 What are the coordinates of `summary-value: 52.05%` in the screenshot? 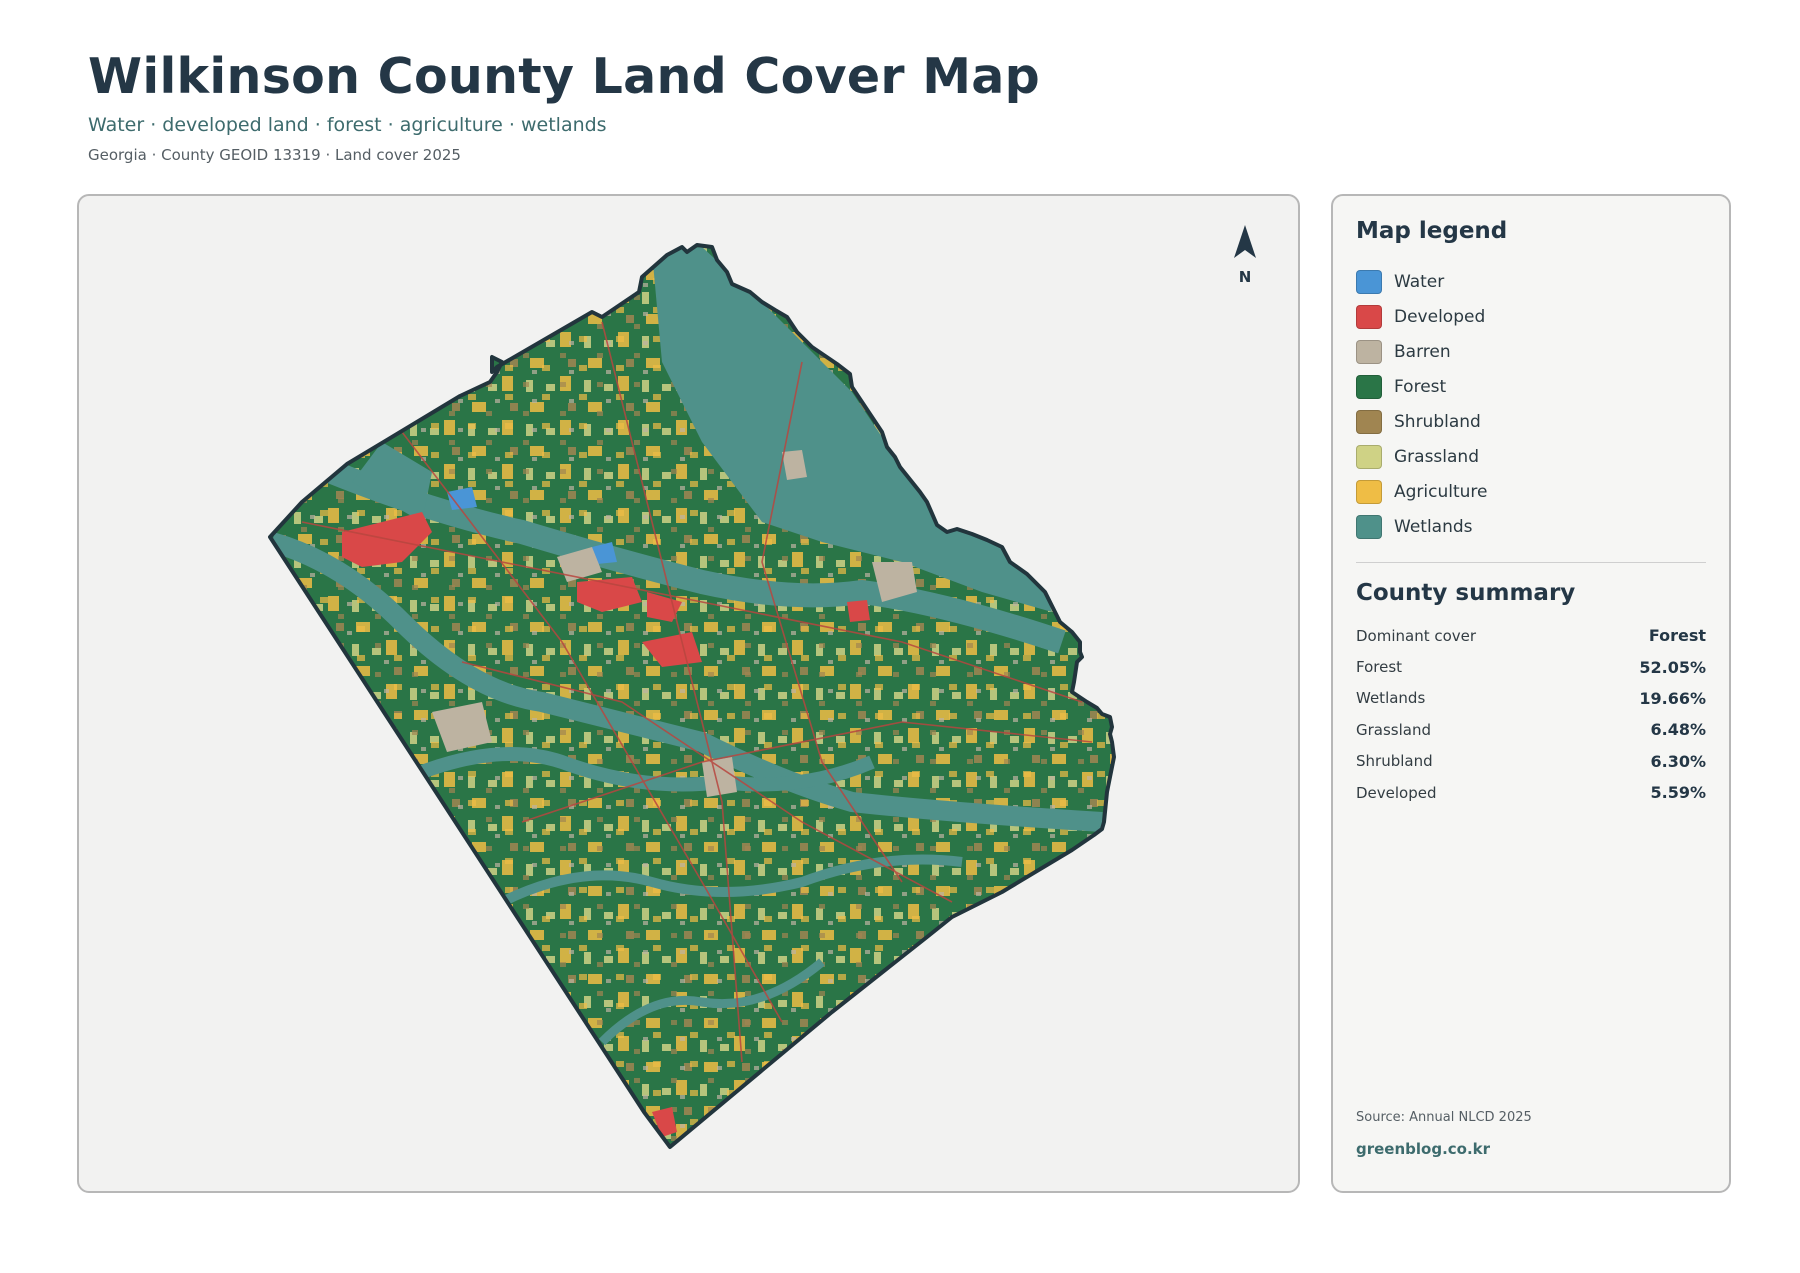 It's located at (1672, 667).